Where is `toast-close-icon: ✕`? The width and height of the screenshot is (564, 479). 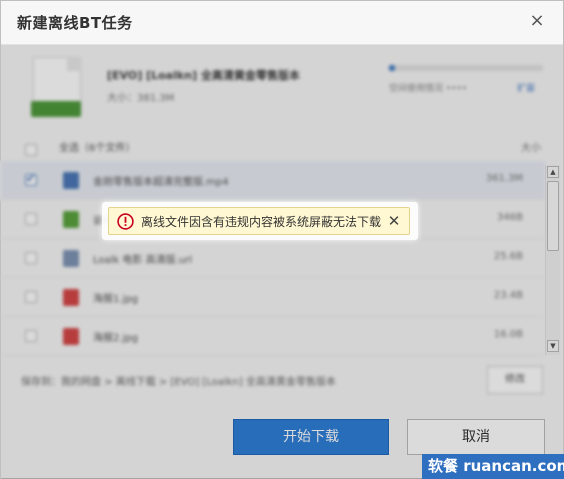 toast-close-icon: ✕ is located at coordinates (394, 221).